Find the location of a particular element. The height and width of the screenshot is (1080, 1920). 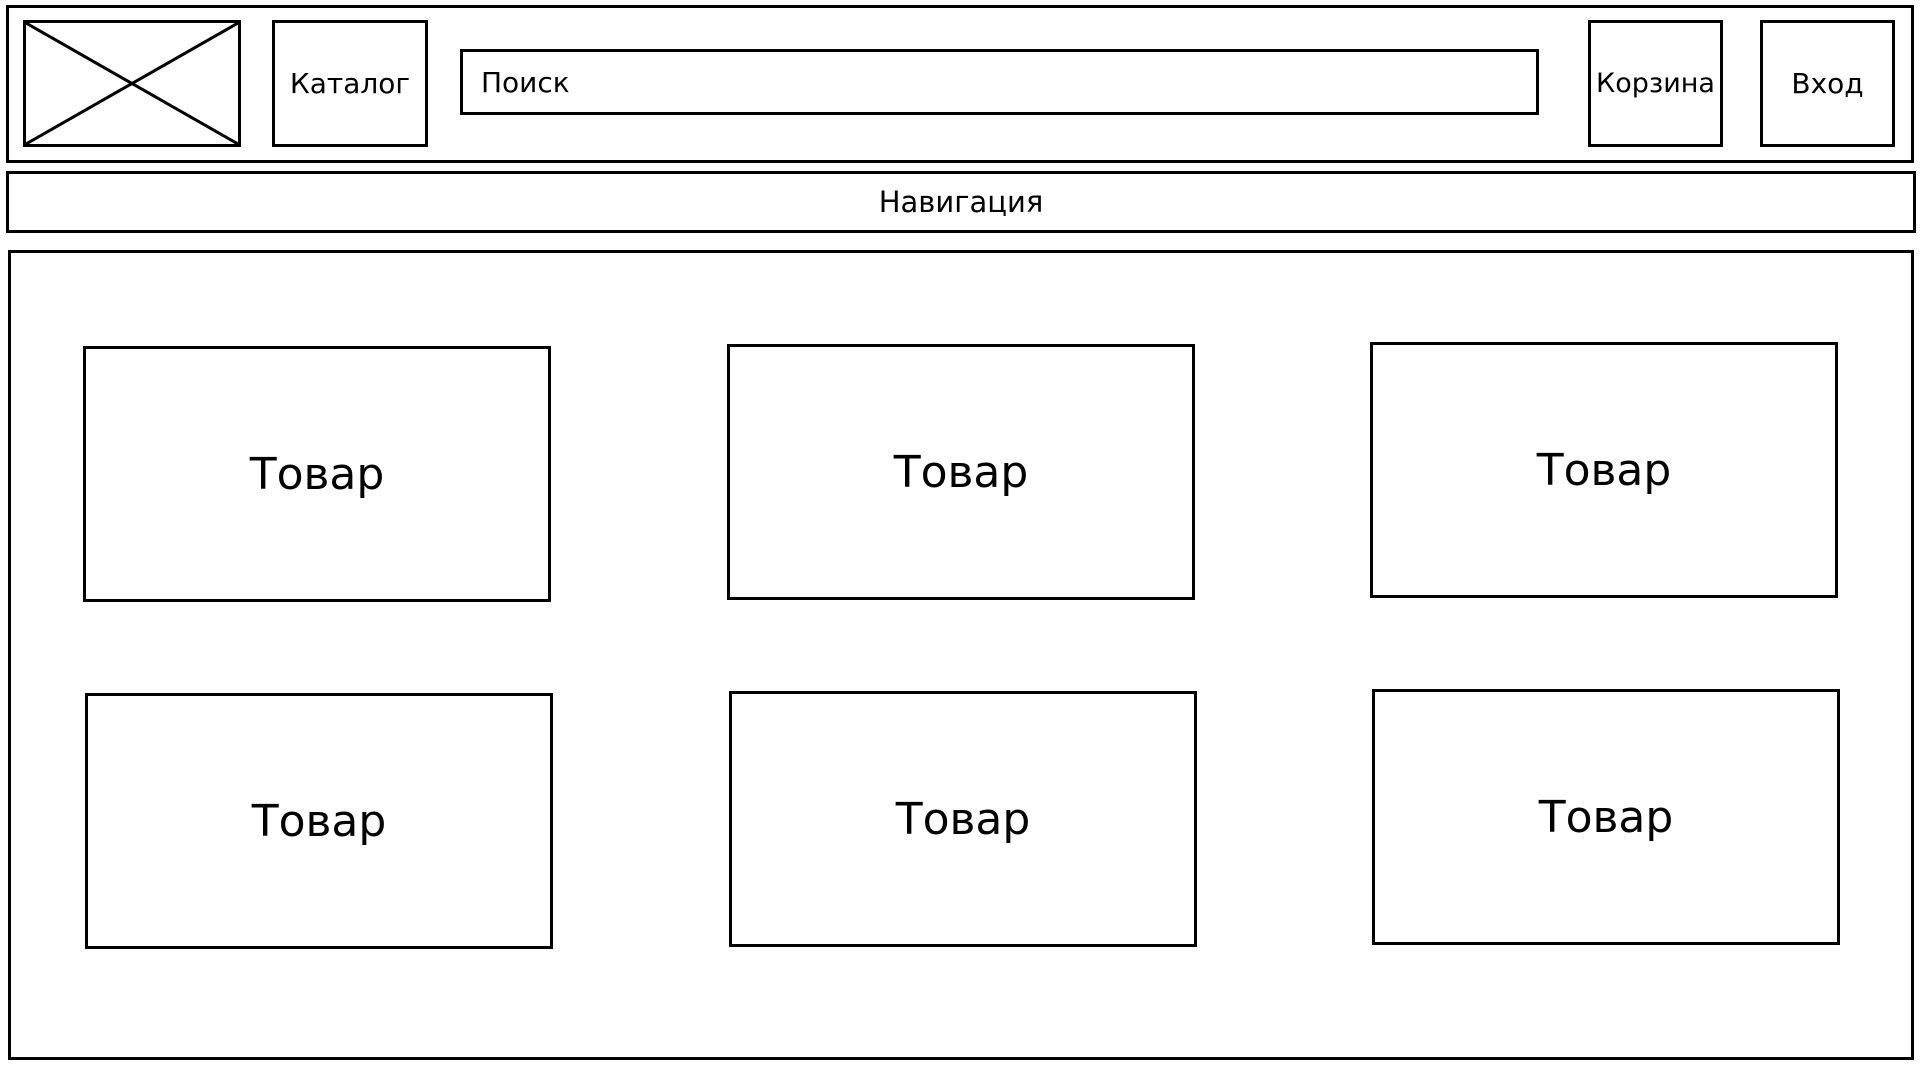

image-placeholder-icon is located at coordinates (132, 83).